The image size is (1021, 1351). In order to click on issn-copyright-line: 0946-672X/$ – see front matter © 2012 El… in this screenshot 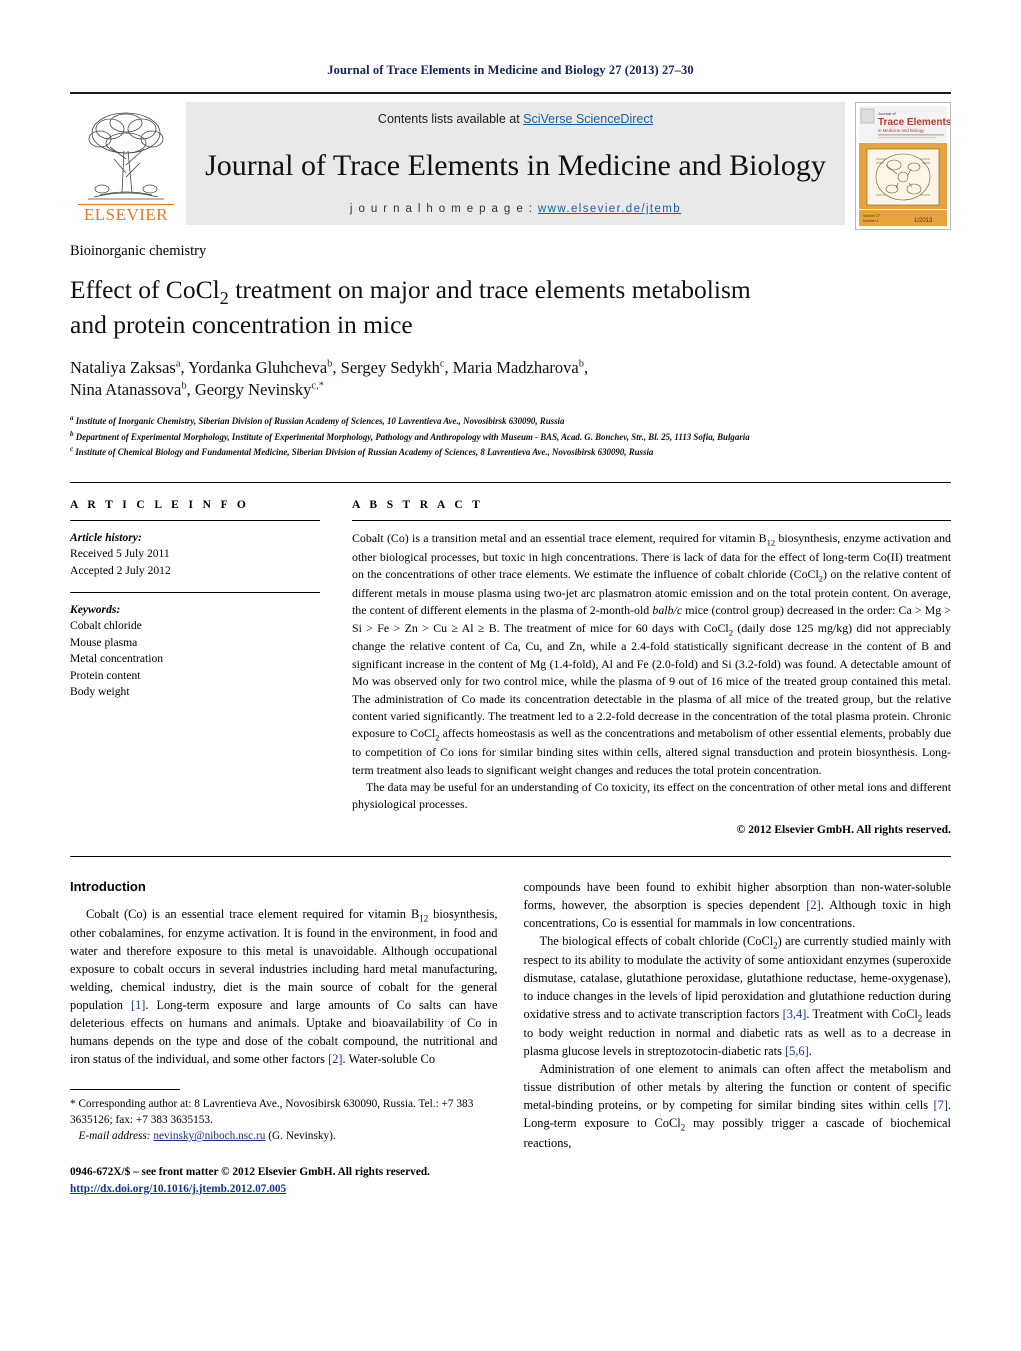, I will do `click(284, 1181)`.